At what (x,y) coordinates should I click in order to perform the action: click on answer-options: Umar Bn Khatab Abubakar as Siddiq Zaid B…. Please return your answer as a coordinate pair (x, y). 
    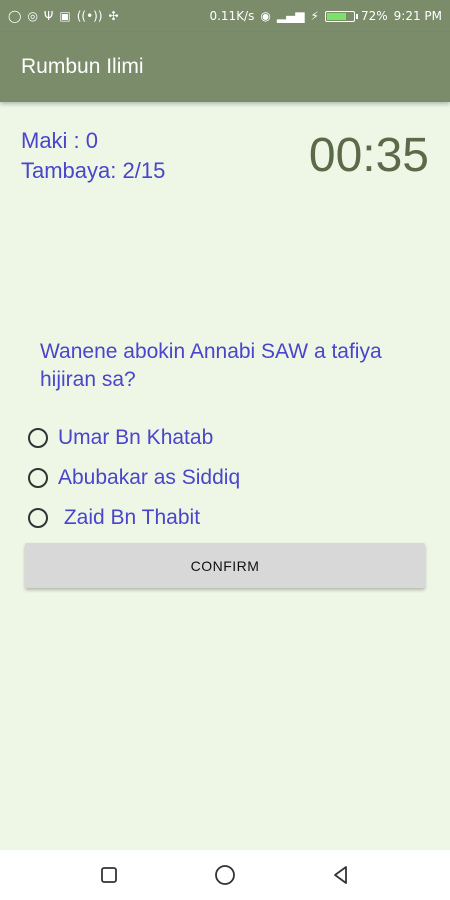
    Looking at the image, I should click on (228, 478).